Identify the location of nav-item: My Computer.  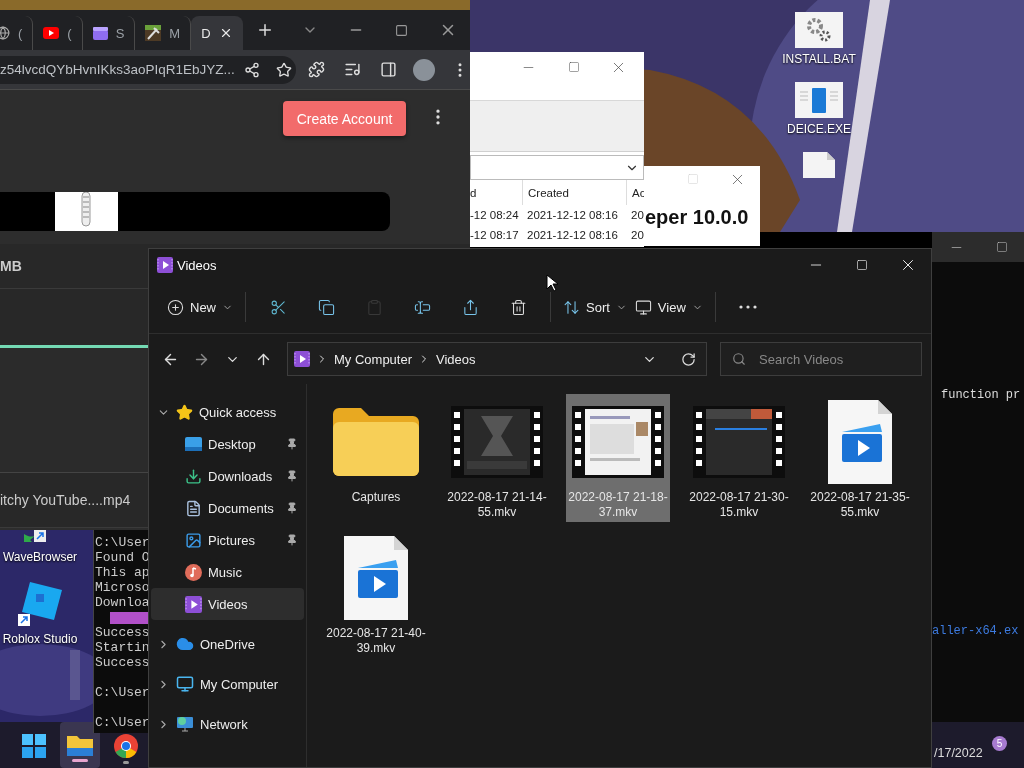
(227, 684).